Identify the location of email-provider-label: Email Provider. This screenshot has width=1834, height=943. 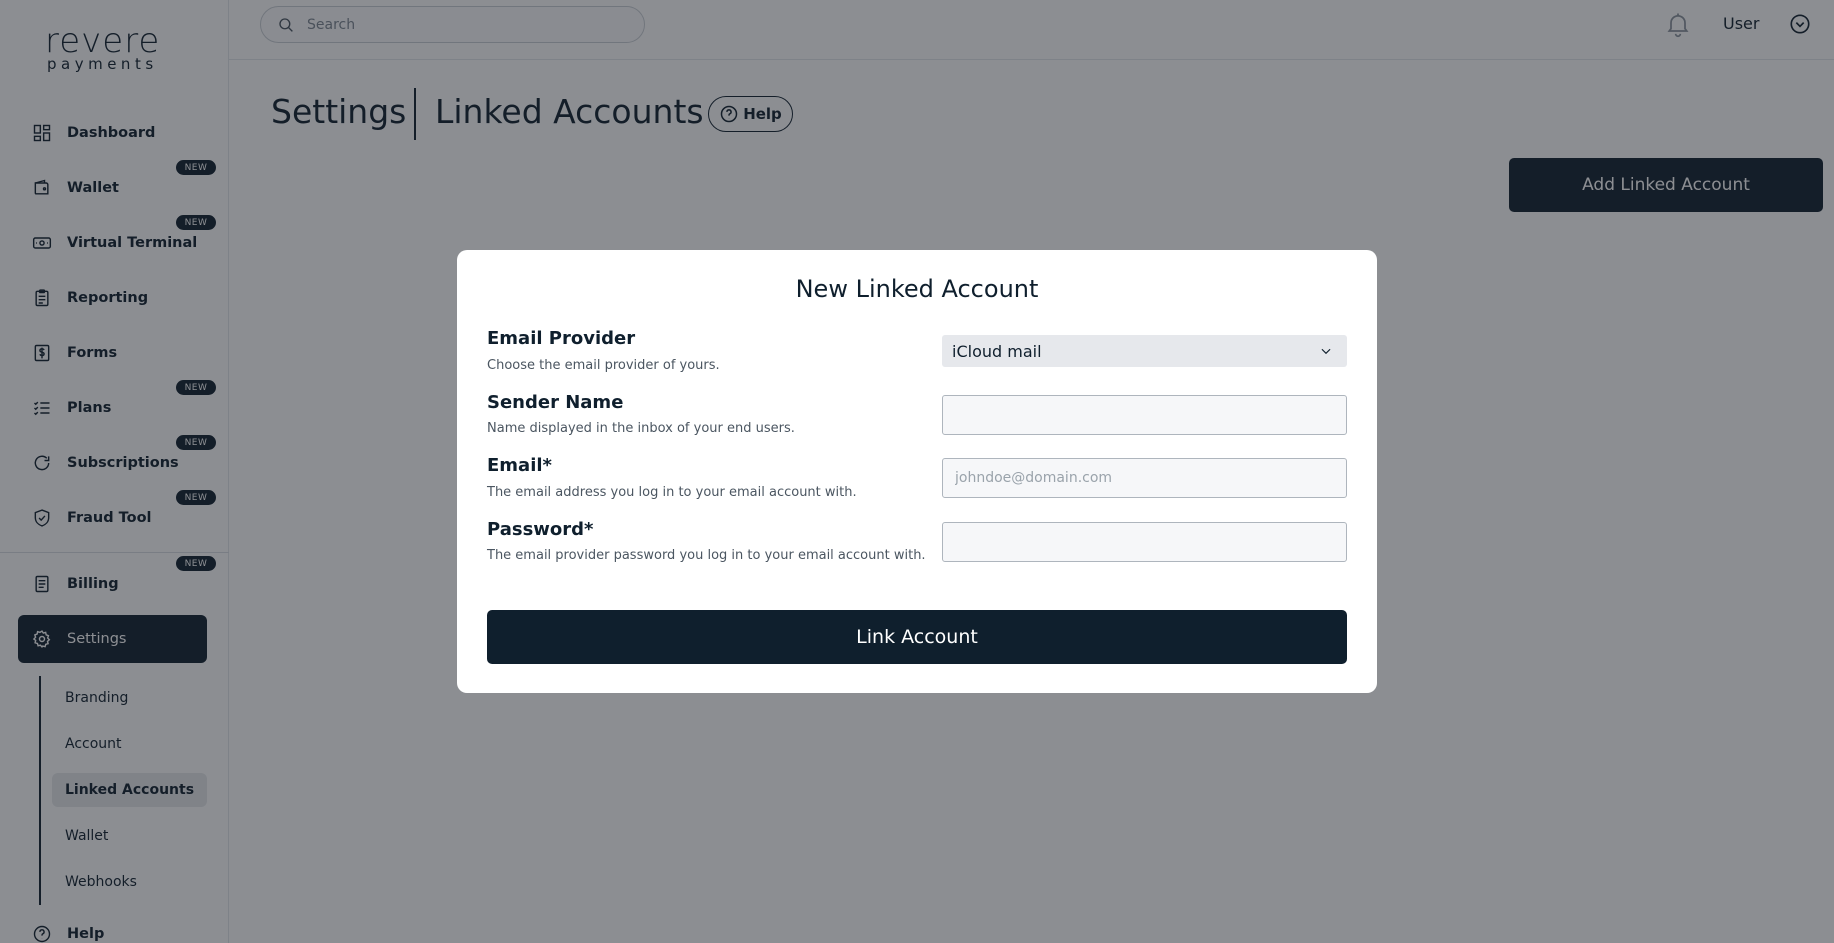
(561, 338).